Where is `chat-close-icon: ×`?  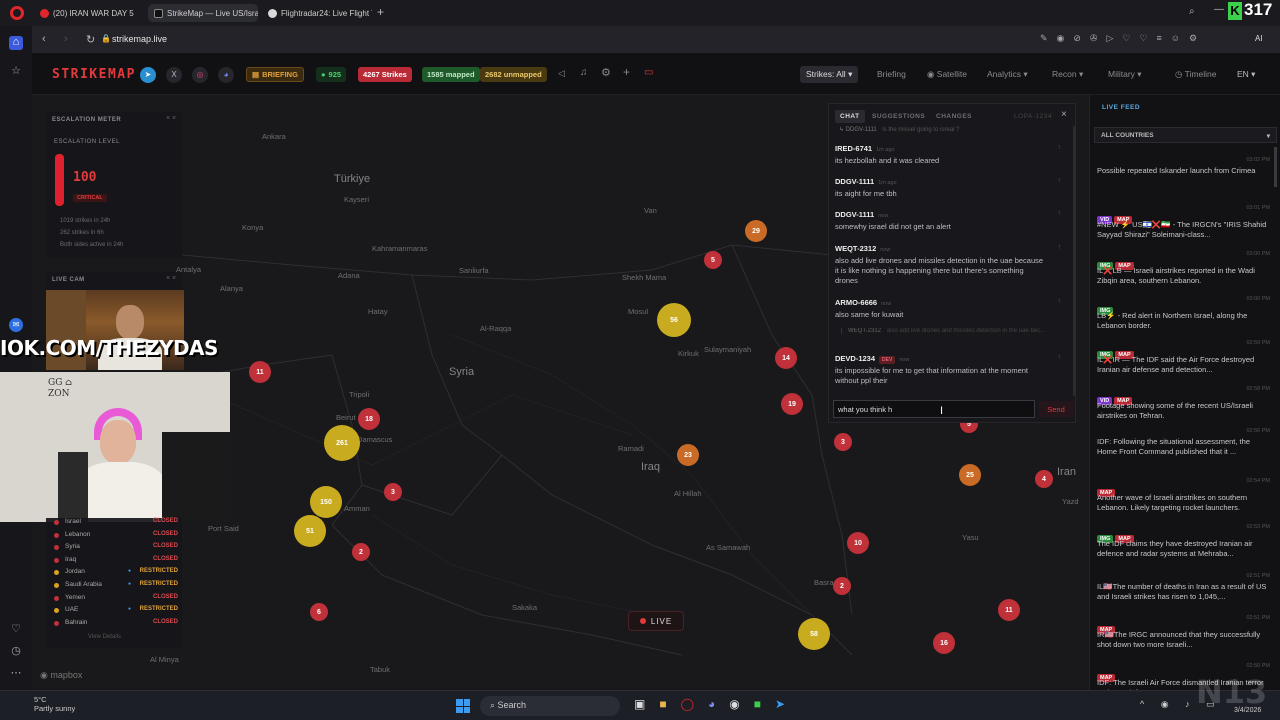 chat-close-icon: × is located at coordinates (1064, 114).